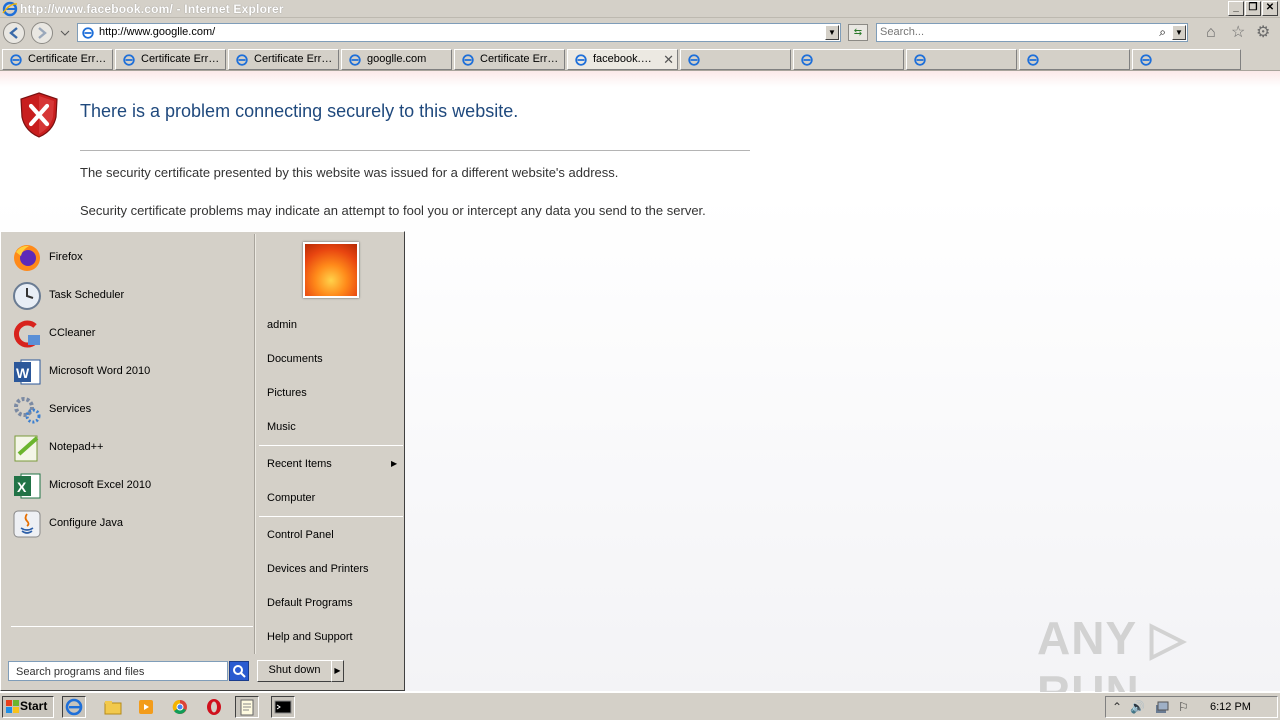  Describe the element at coordinates (129, 448) in the screenshot. I see `program-notepadpp: Notepad++` at that location.